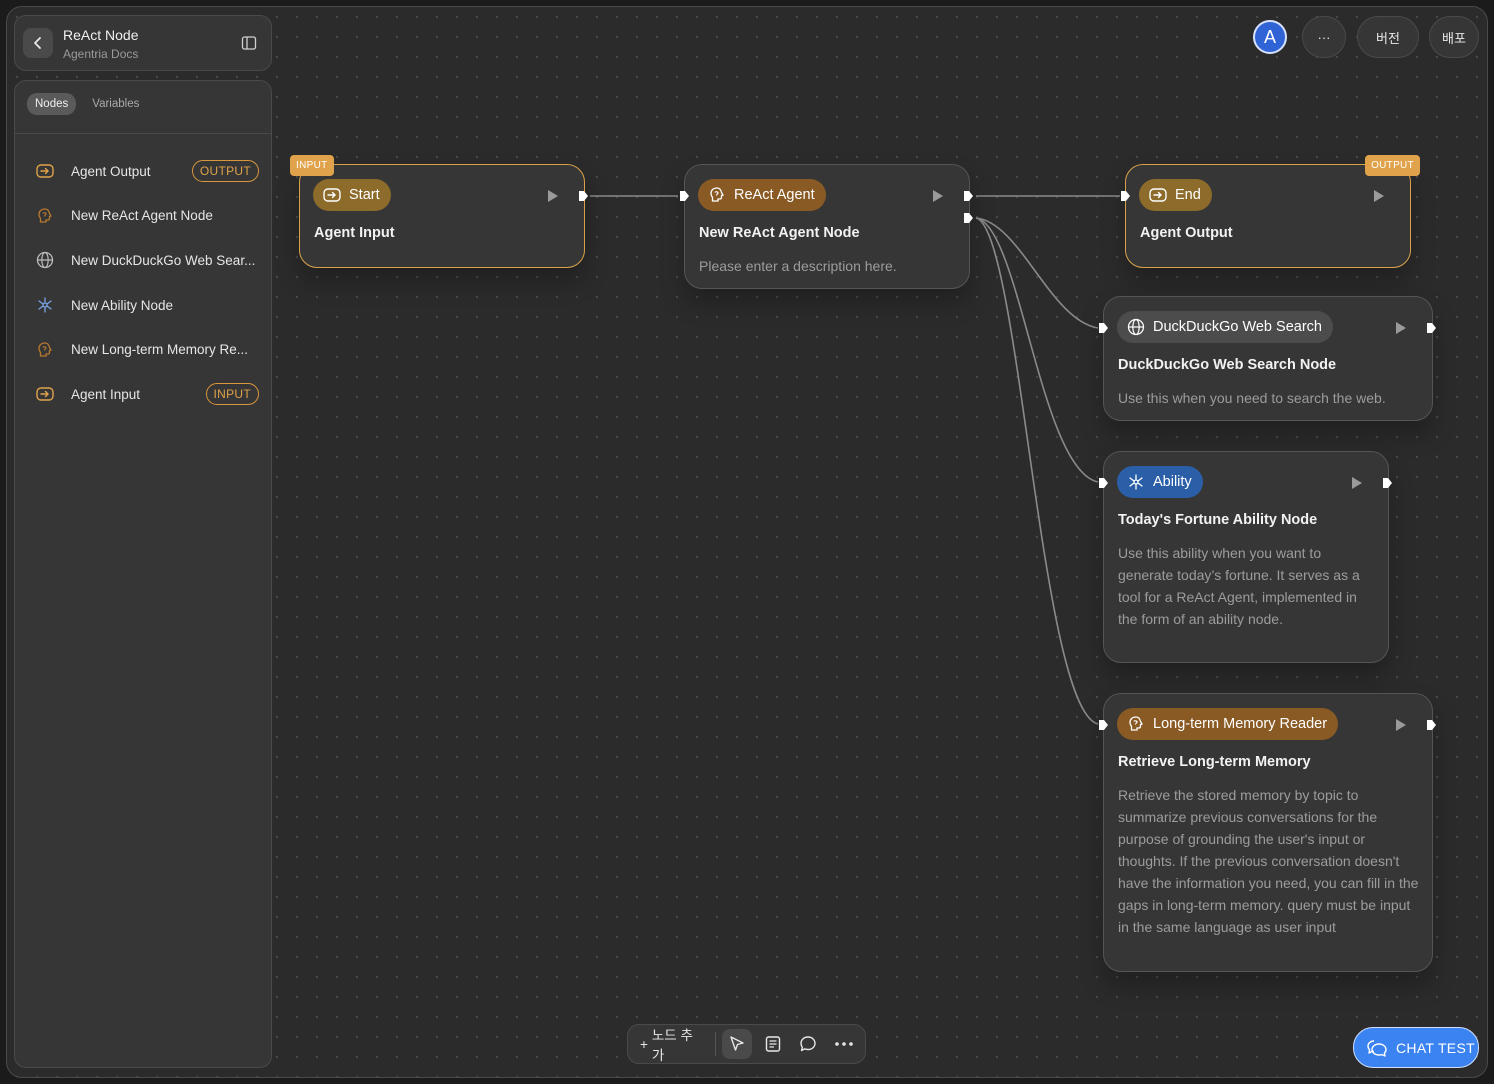  I want to click on node-title: Agent Output, so click(1186, 233).